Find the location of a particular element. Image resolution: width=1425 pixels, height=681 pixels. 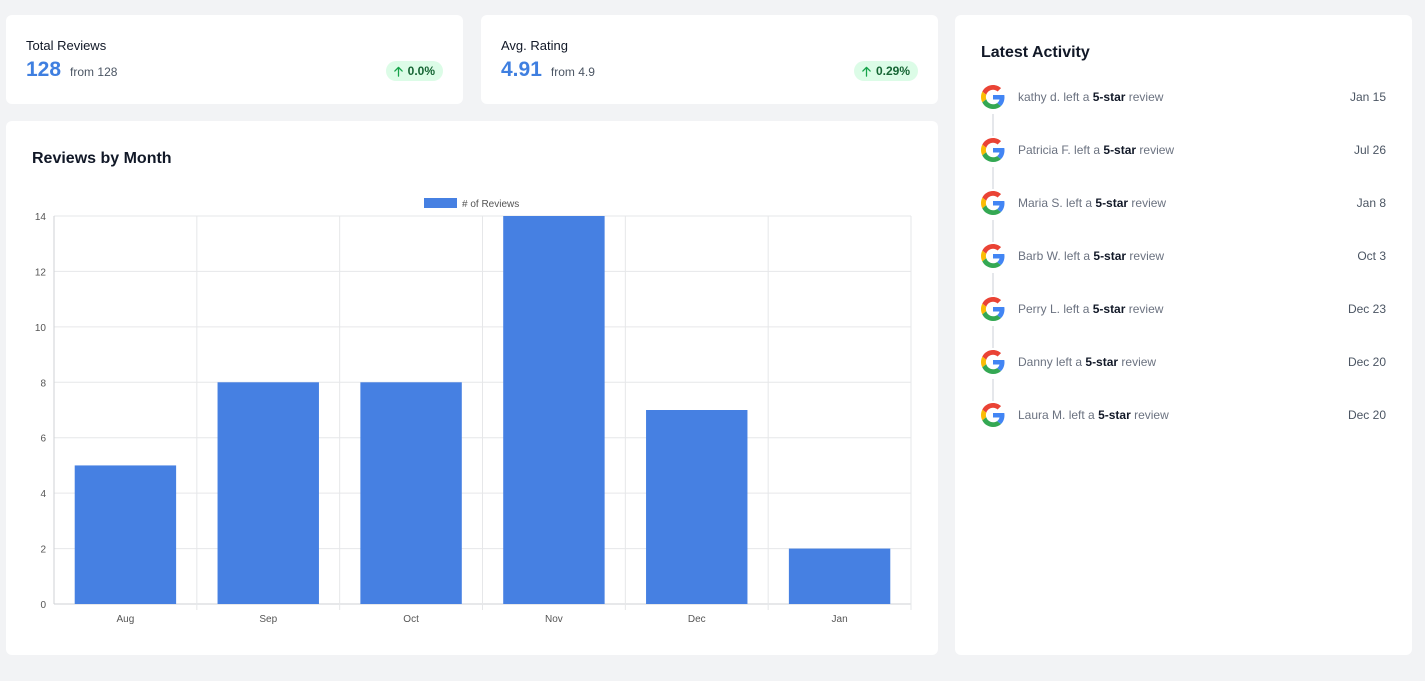

bar-dec is located at coordinates (697, 507).